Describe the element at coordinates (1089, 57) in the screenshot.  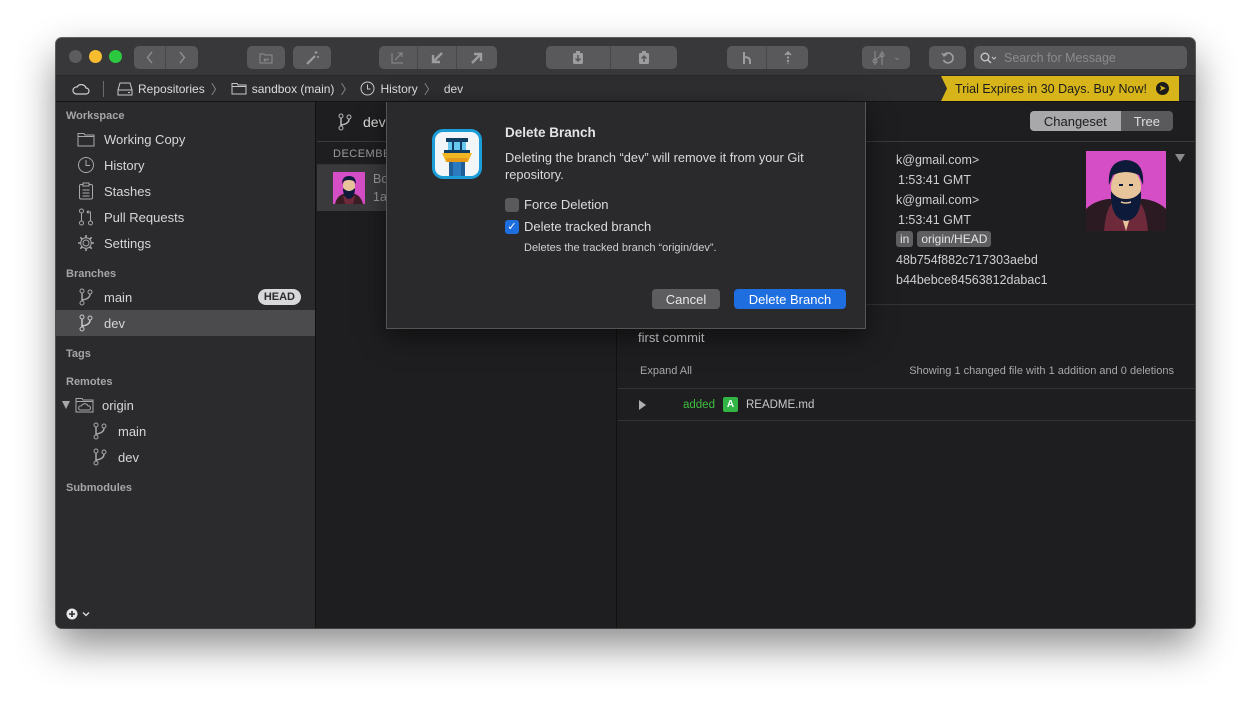
I see `search-input` at that location.